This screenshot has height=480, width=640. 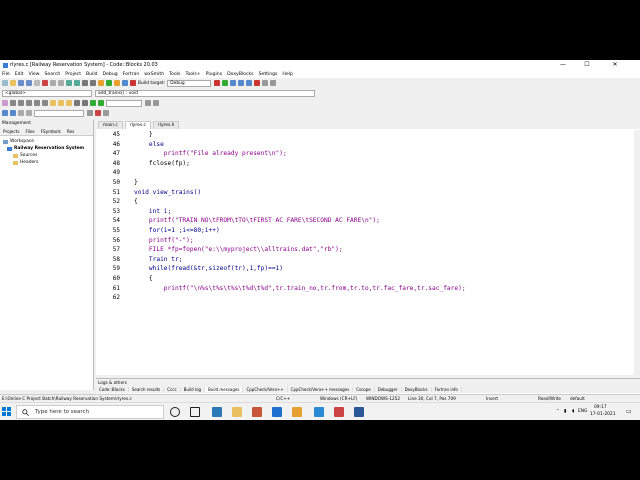 What do you see at coordinates (268, 74) in the screenshot?
I see `menu-settings: Settings` at bounding box center [268, 74].